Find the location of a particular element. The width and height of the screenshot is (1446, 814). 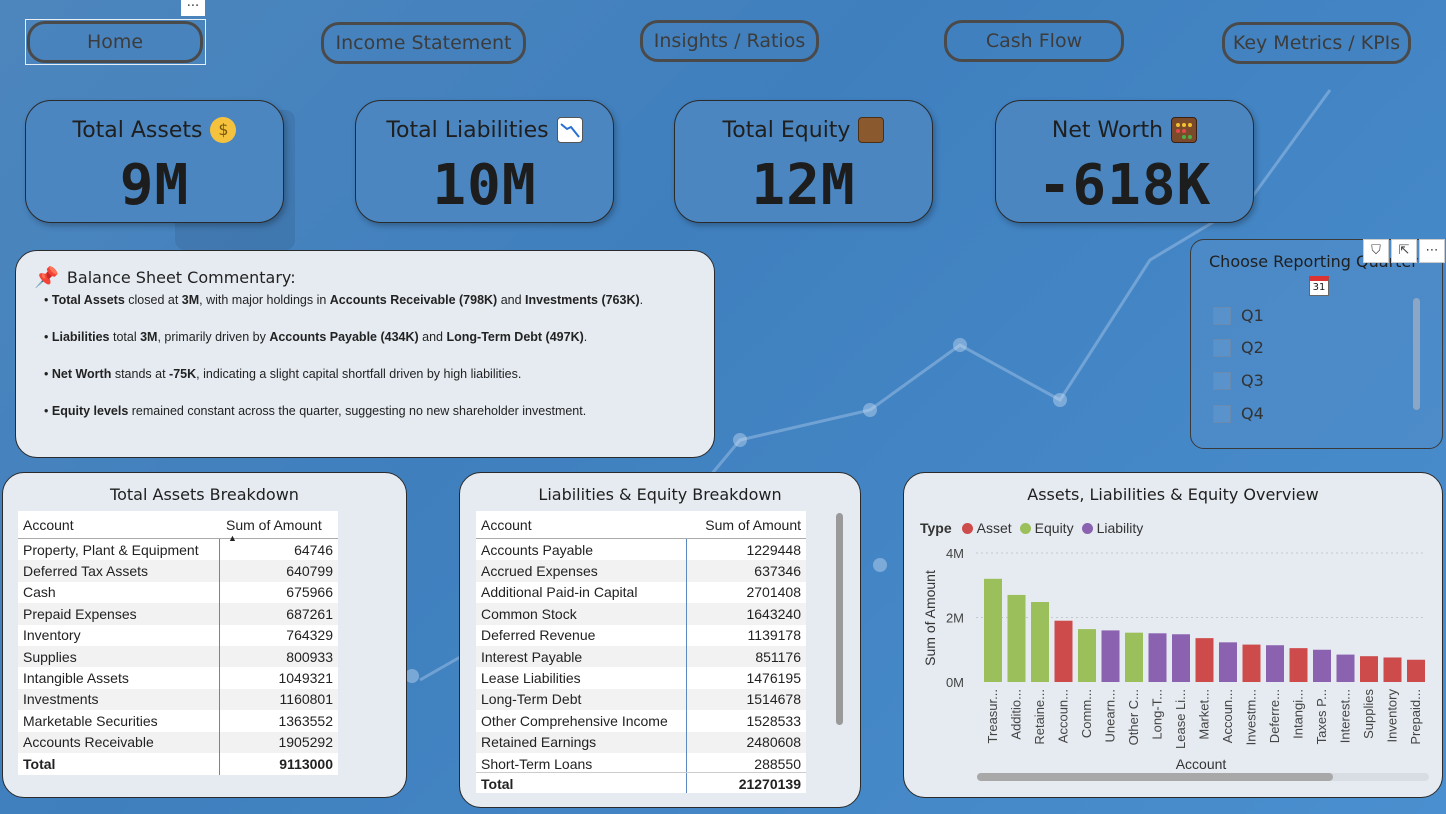

account-cell: Deferred Tax Assets is located at coordinates (119, 571).